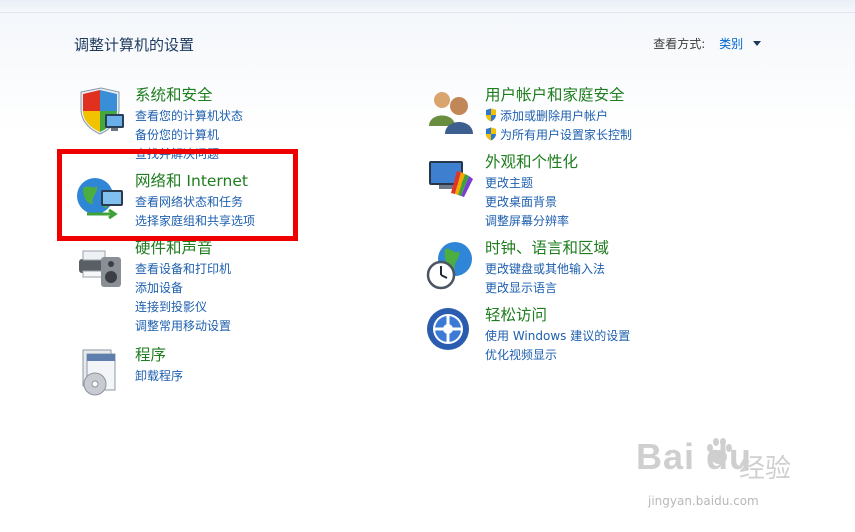 This screenshot has width=855, height=532. I want to click on clock-globe-icon, so click(451, 265).